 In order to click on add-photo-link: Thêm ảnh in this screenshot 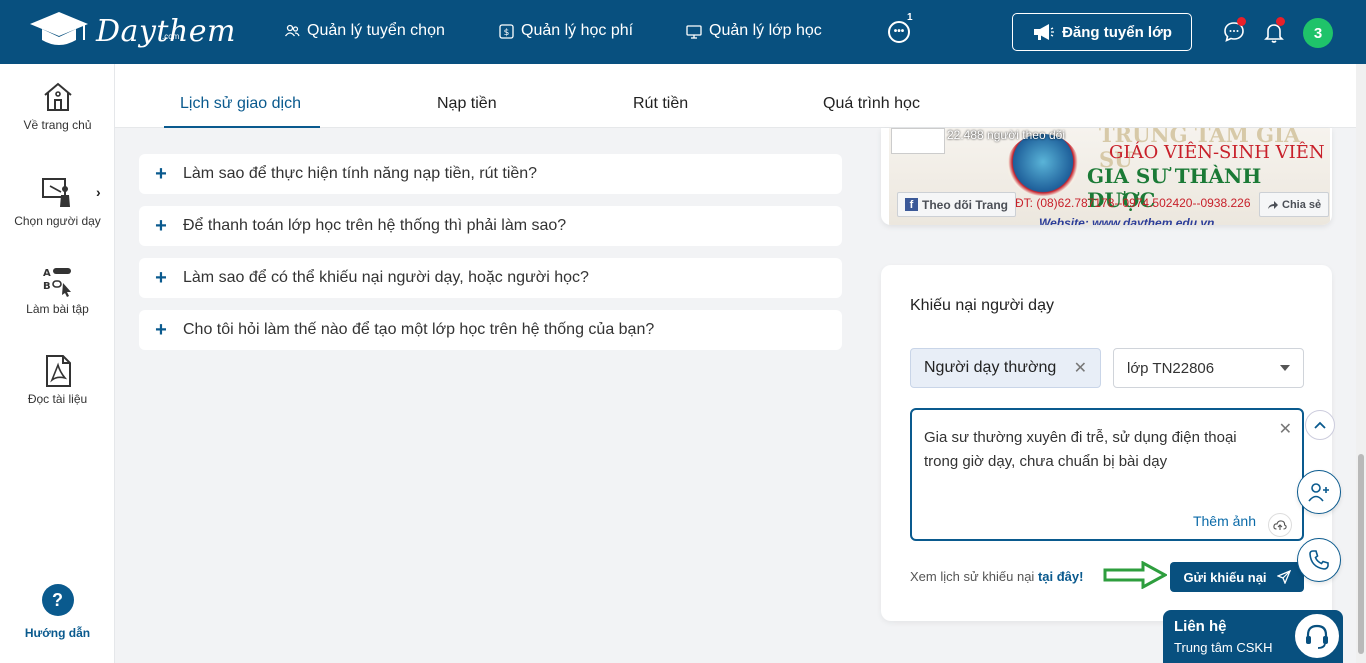, I will do `click(1224, 521)`.